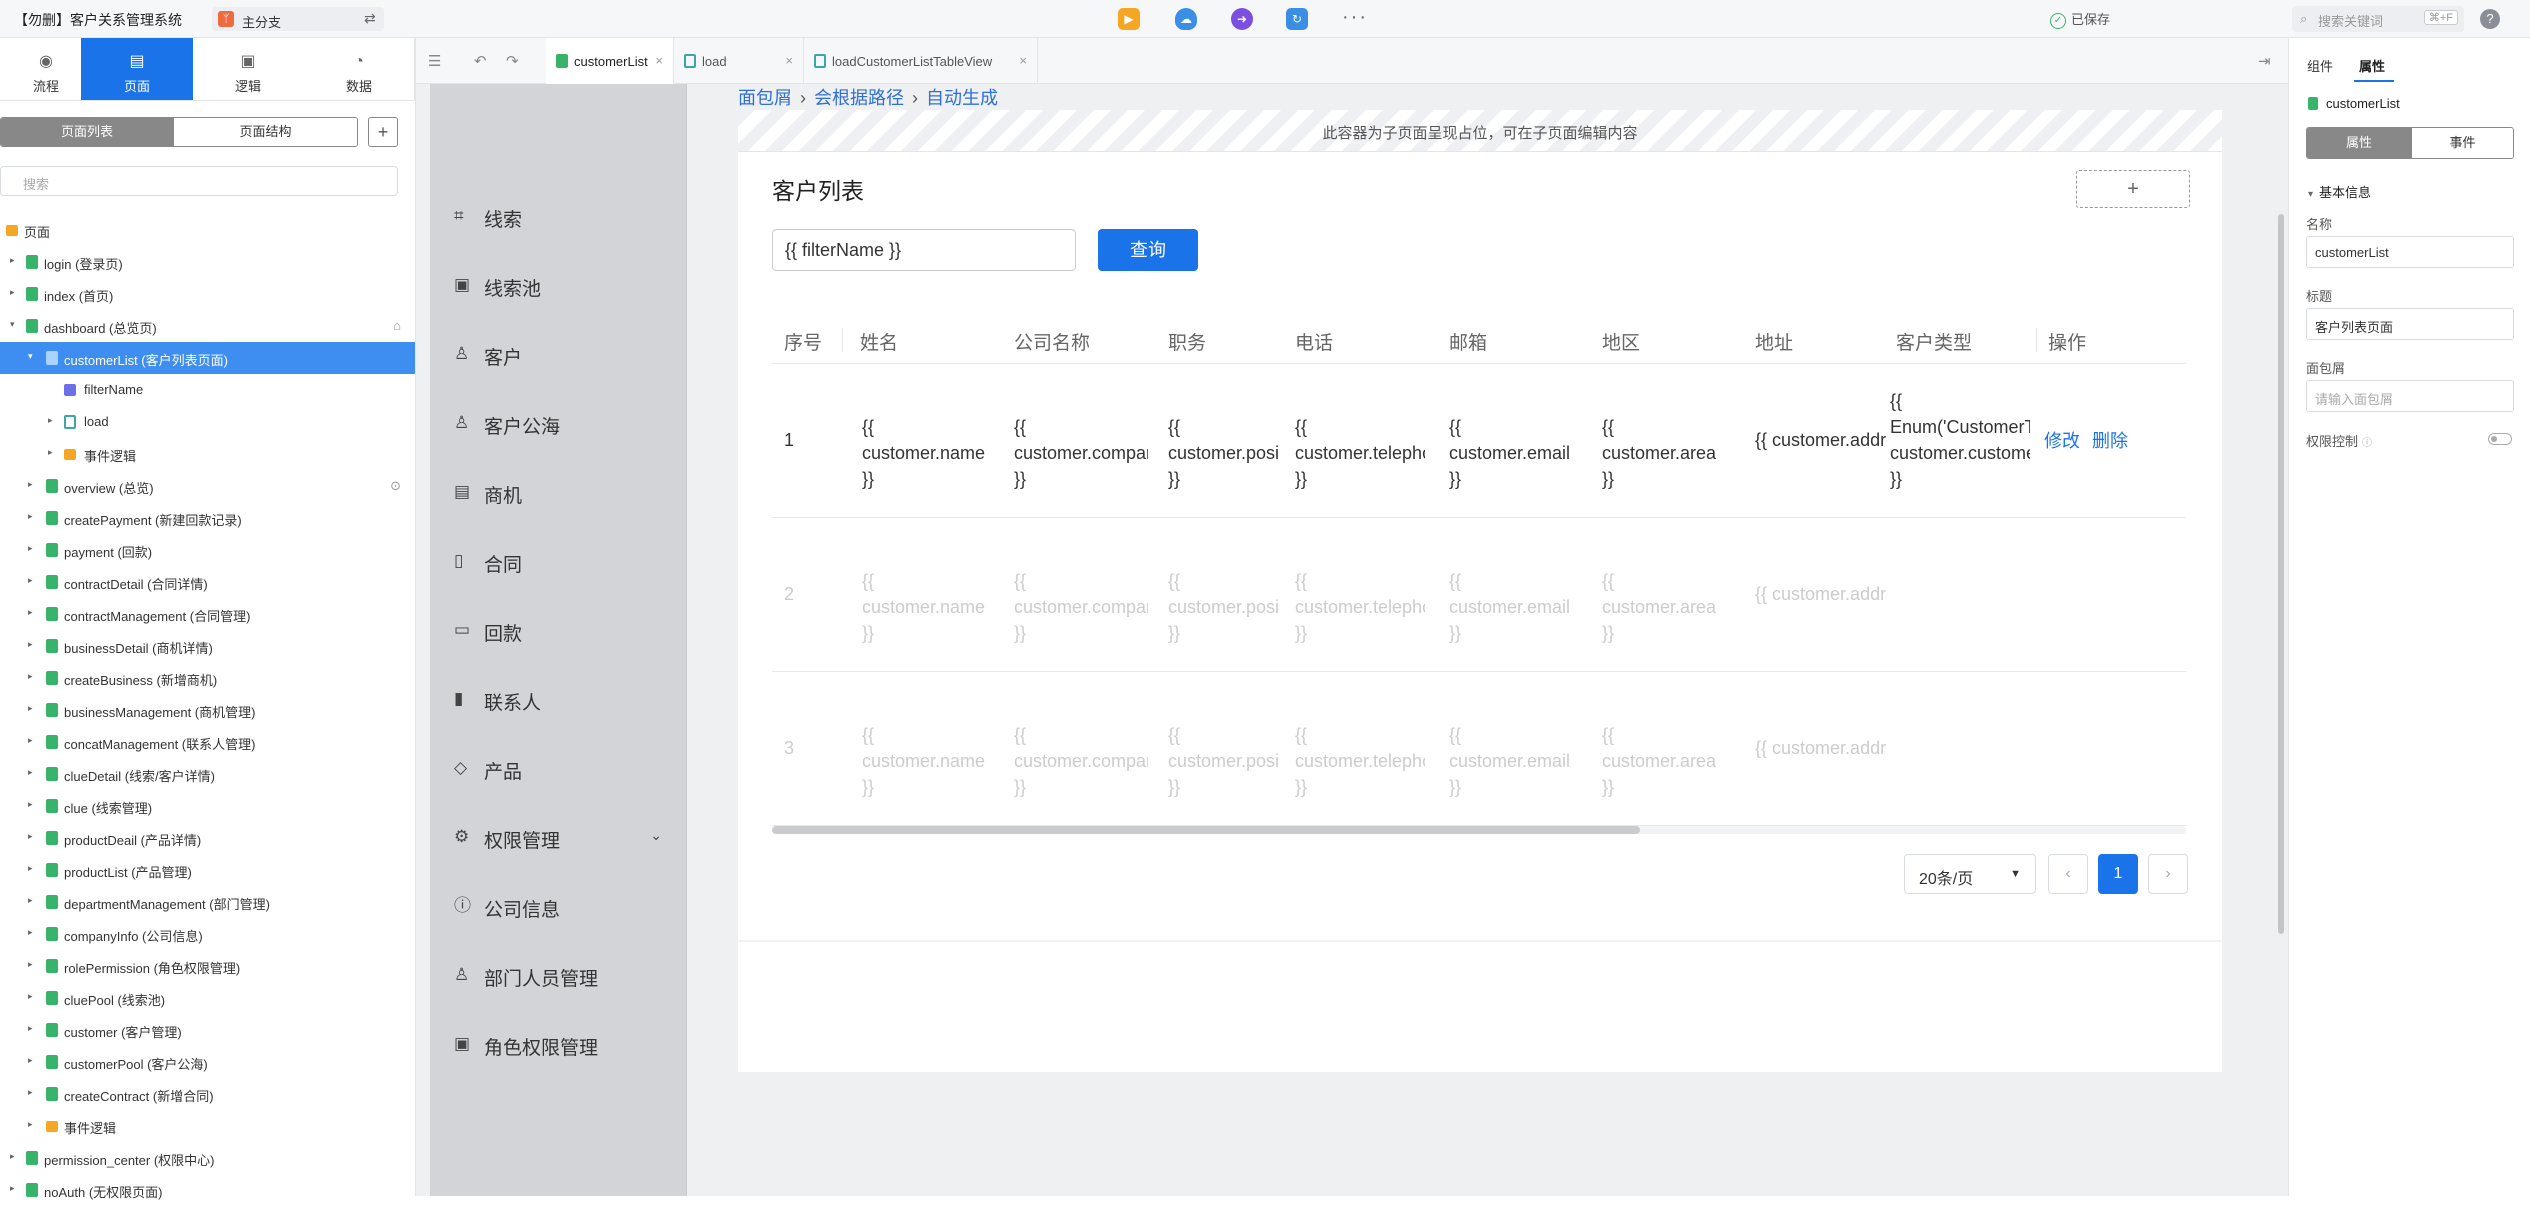  What do you see at coordinates (2281, 574) in the screenshot?
I see `canvas-scrollbar` at bounding box center [2281, 574].